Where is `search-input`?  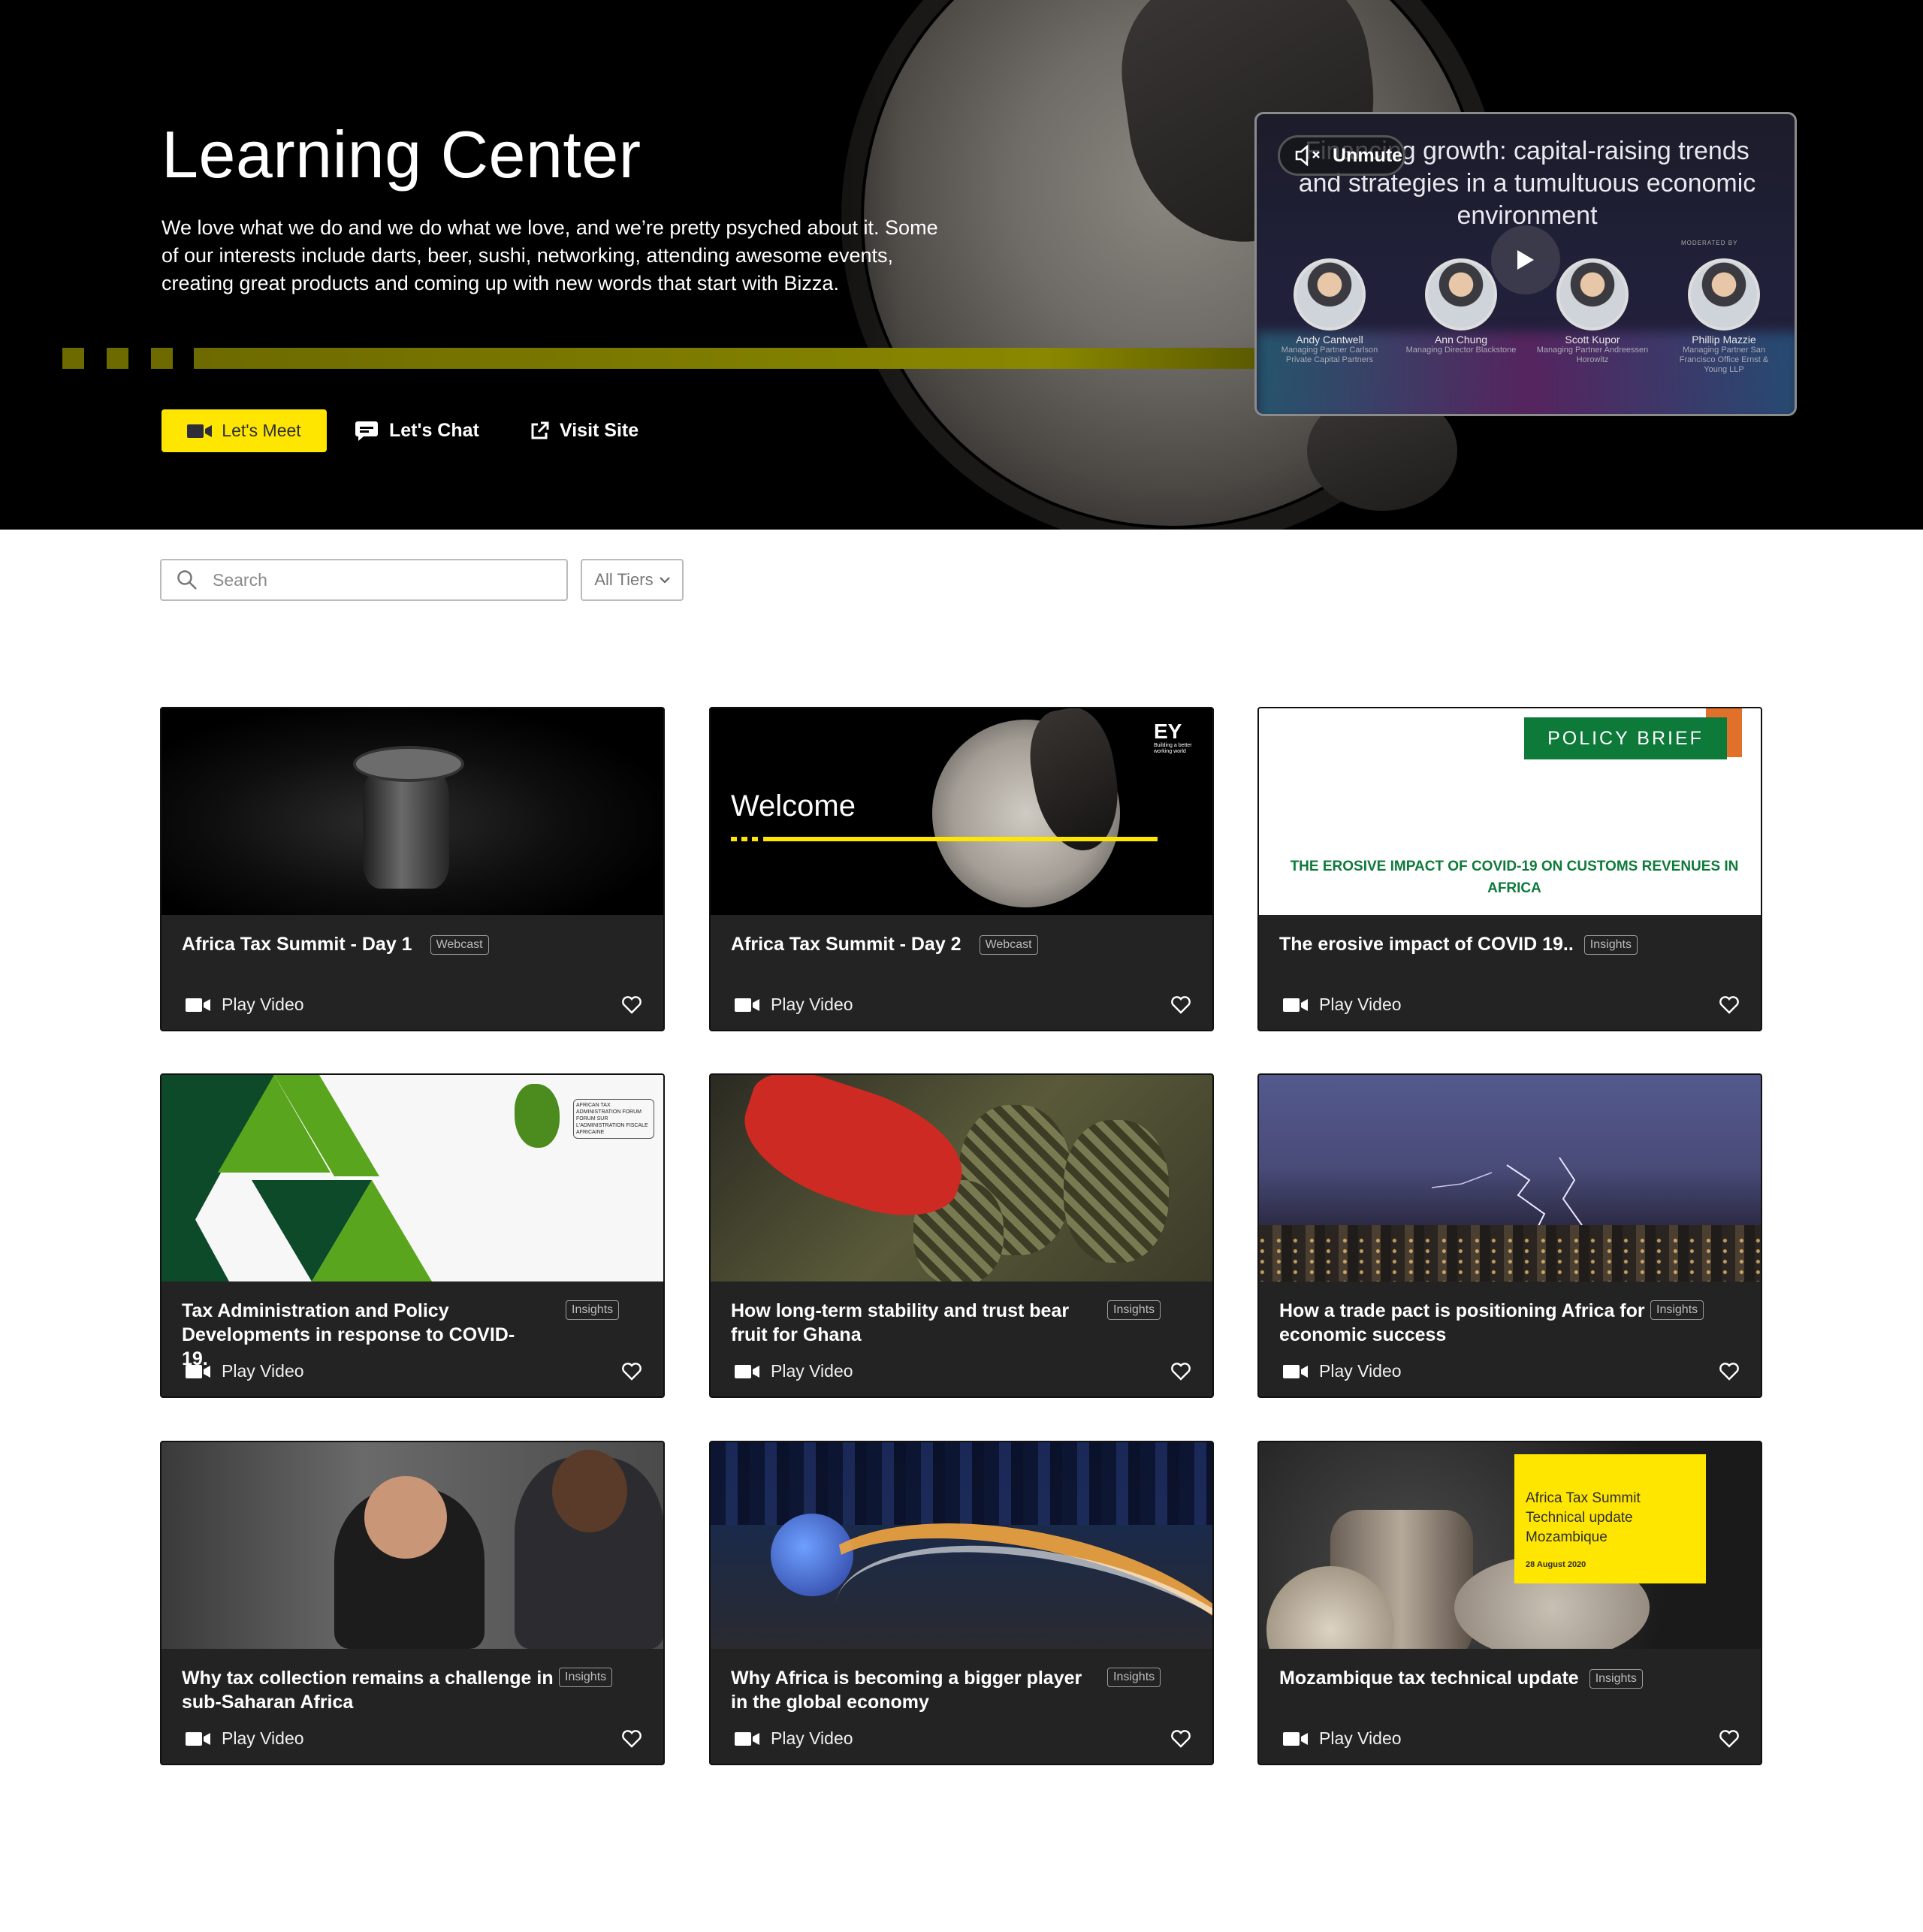
search-input is located at coordinates (370, 580).